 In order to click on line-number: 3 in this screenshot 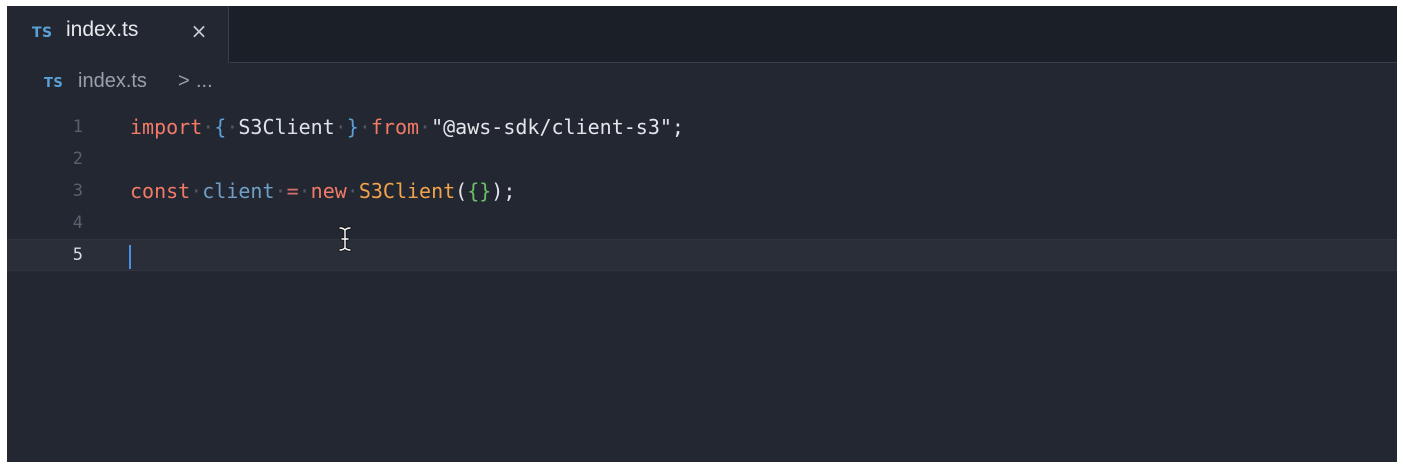, I will do `click(77, 191)`.